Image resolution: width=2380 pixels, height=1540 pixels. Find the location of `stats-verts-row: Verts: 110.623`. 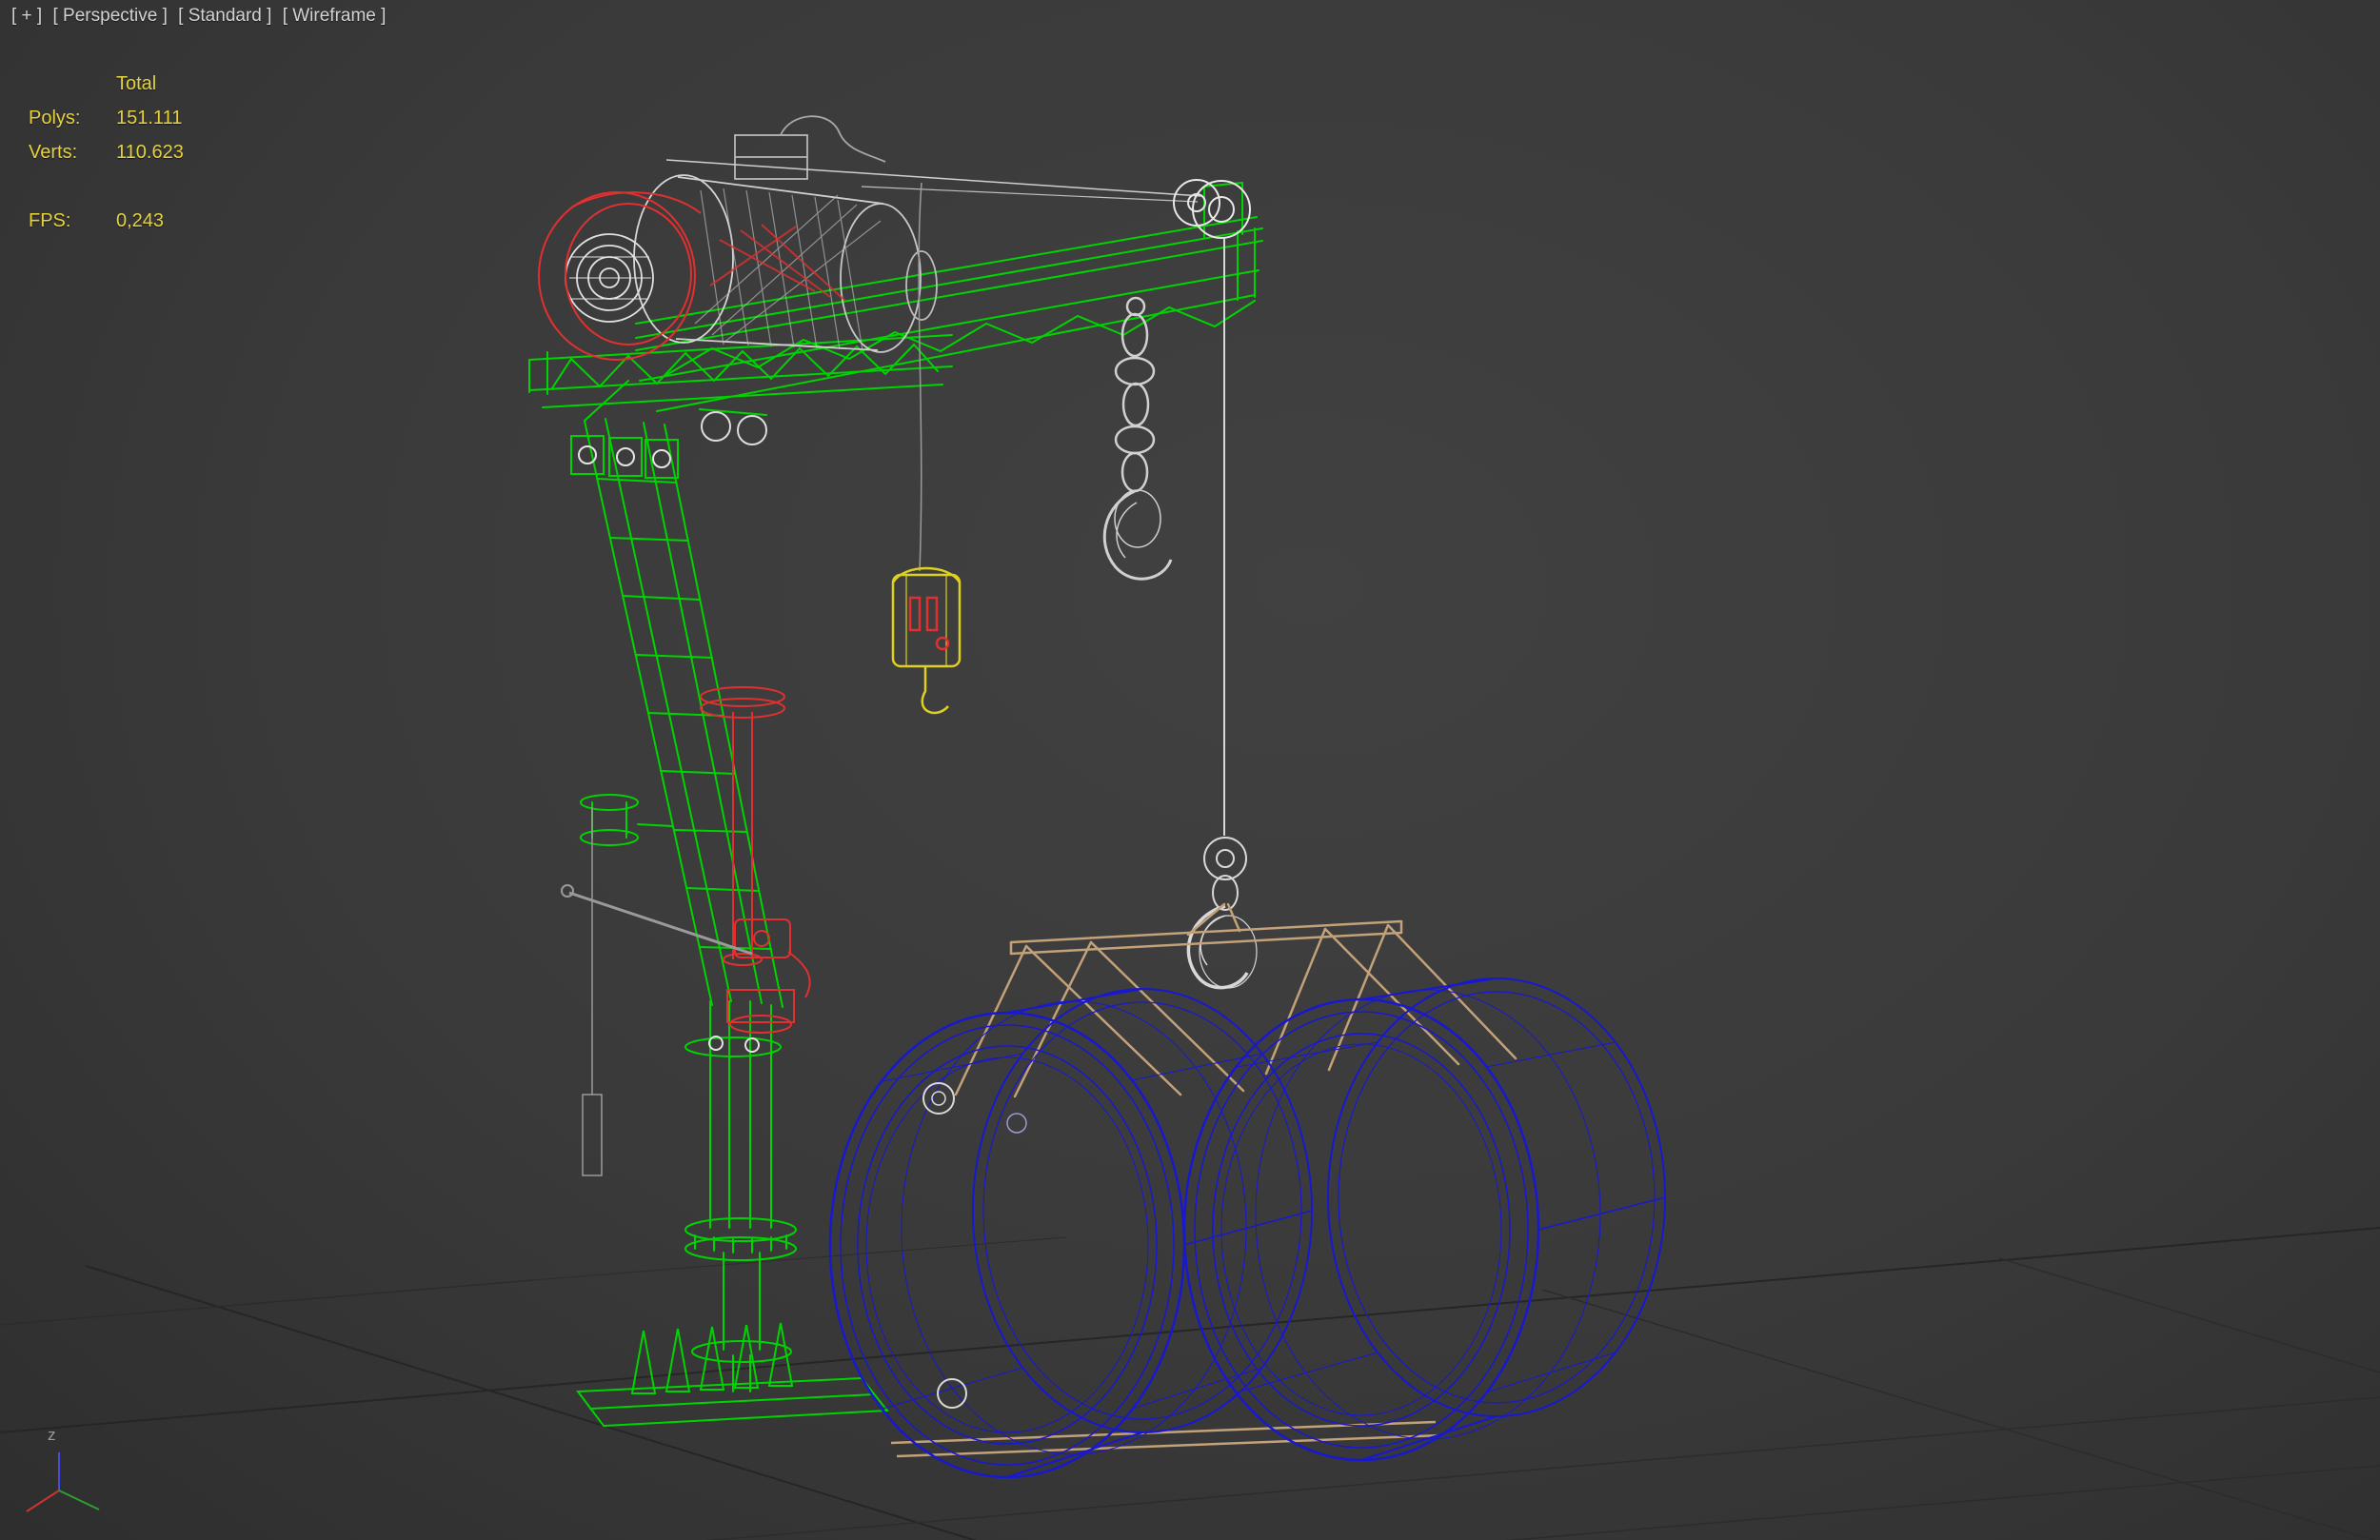

stats-verts-row: Verts: 110.623 is located at coordinates (106, 152).